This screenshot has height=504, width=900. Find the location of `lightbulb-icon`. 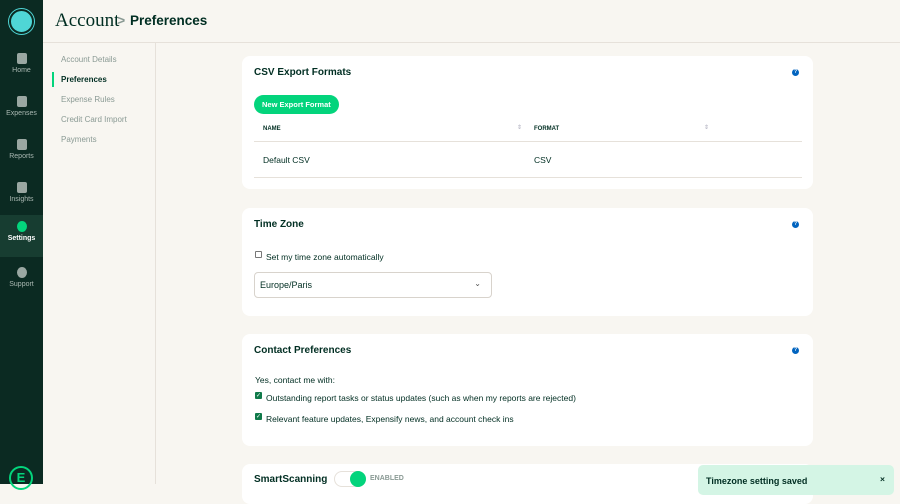

lightbulb-icon is located at coordinates (21, 187).